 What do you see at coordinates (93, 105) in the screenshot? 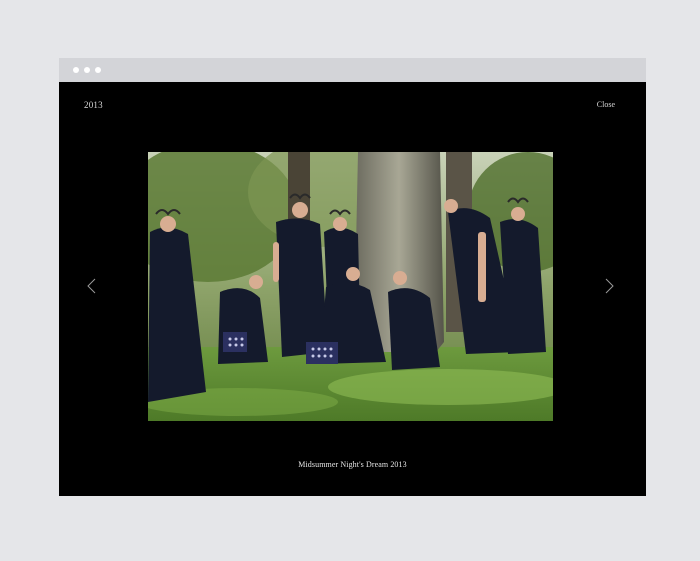
I see `gallery-year: 2013` at bounding box center [93, 105].